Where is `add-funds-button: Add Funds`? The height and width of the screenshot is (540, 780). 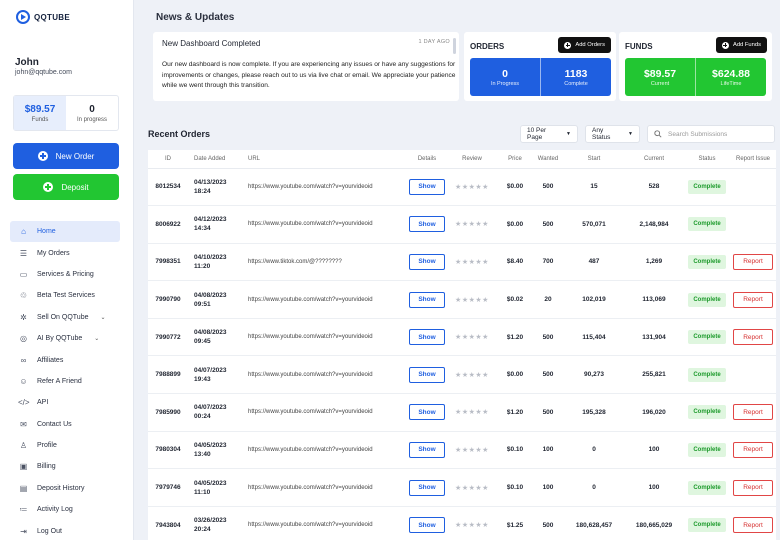
add-funds-button: Add Funds is located at coordinates (741, 45).